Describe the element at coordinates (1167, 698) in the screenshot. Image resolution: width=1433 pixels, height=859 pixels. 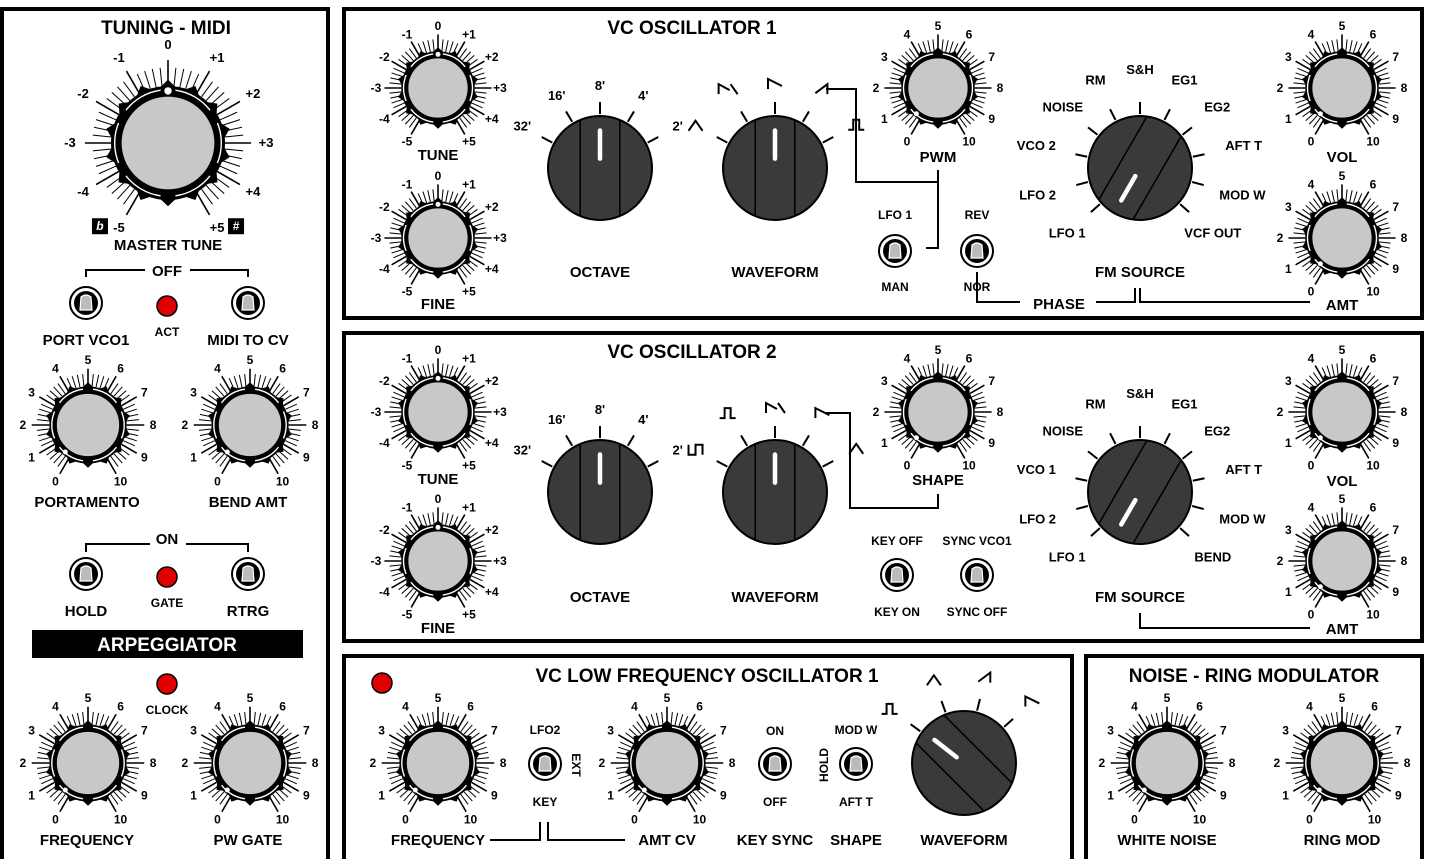
I see `knob-scale-label: 5` at that location.